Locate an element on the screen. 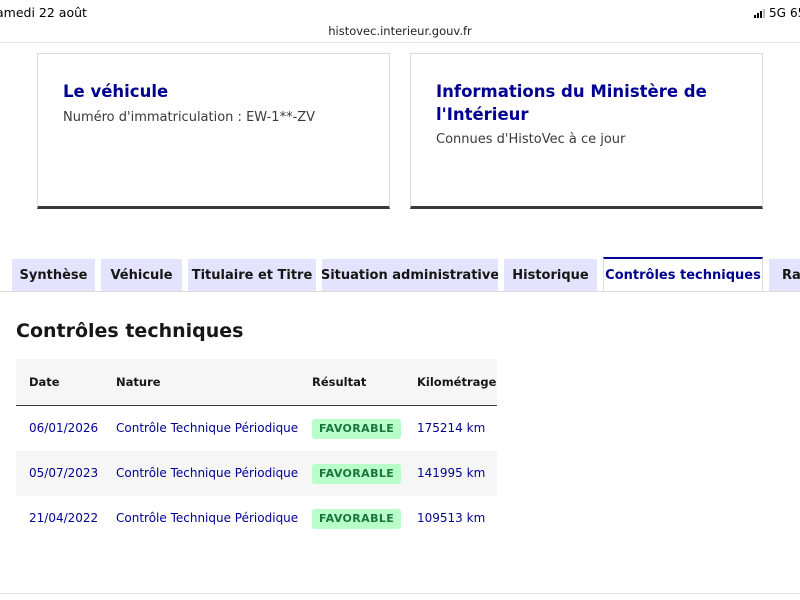 Image resolution: width=800 pixels, height=600 pixels. section-title: Contrôles techniques is located at coordinates (130, 331).